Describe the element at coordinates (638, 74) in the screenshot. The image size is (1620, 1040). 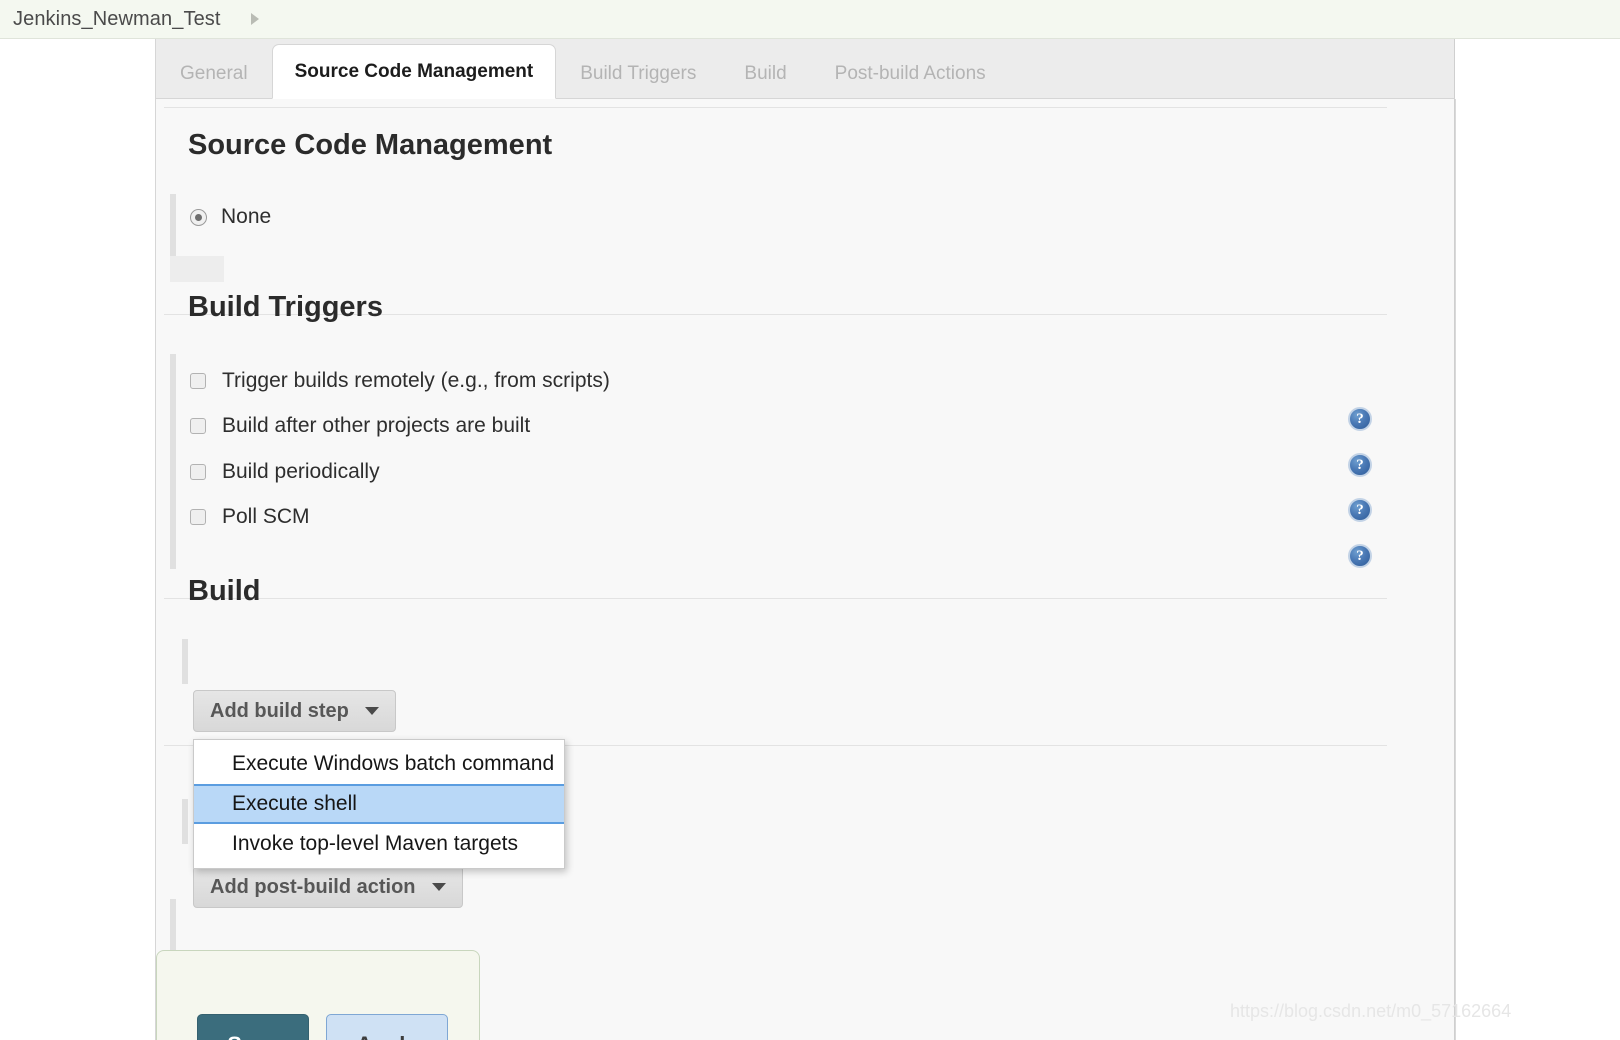
I see `tab-build-triggers: Build Triggers` at that location.